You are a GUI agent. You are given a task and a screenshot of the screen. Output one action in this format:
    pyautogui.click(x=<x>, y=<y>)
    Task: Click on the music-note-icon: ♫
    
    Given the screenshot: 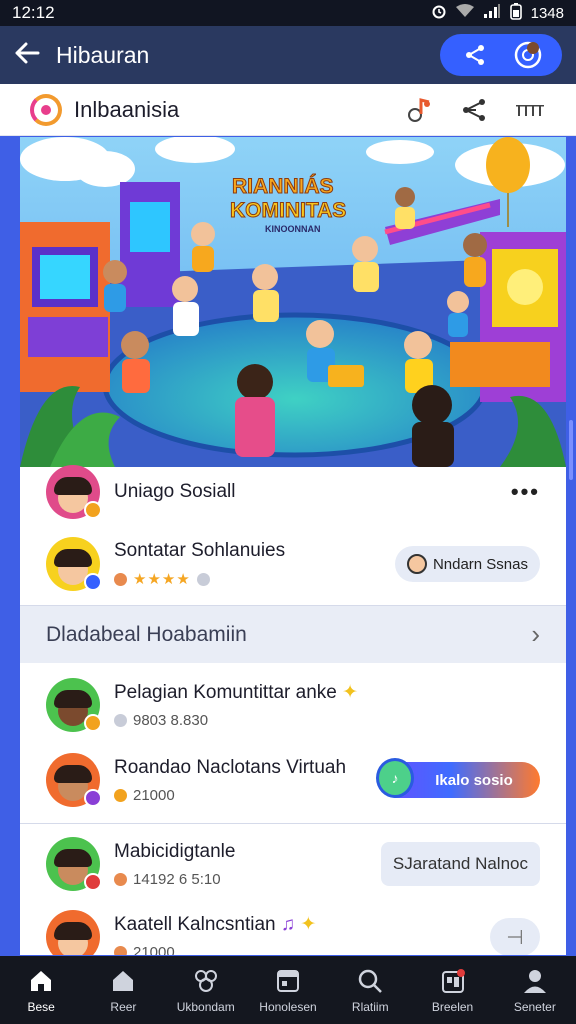 What is the action you would take?
    pyautogui.click(x=288, y=924)
    